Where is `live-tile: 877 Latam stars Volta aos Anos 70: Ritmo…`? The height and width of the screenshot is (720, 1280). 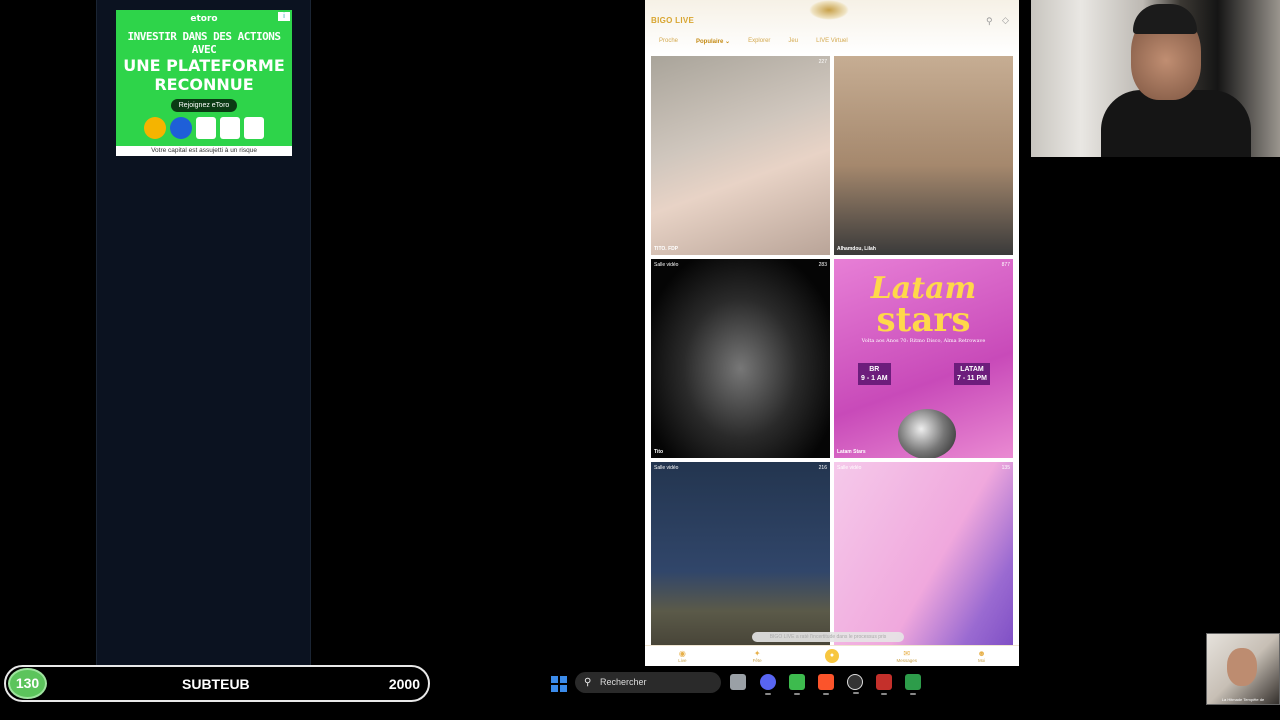 live-tile: 877 Latam stars Volta aos Anos 70: Ritmo… is located at coordinates (923, 358).